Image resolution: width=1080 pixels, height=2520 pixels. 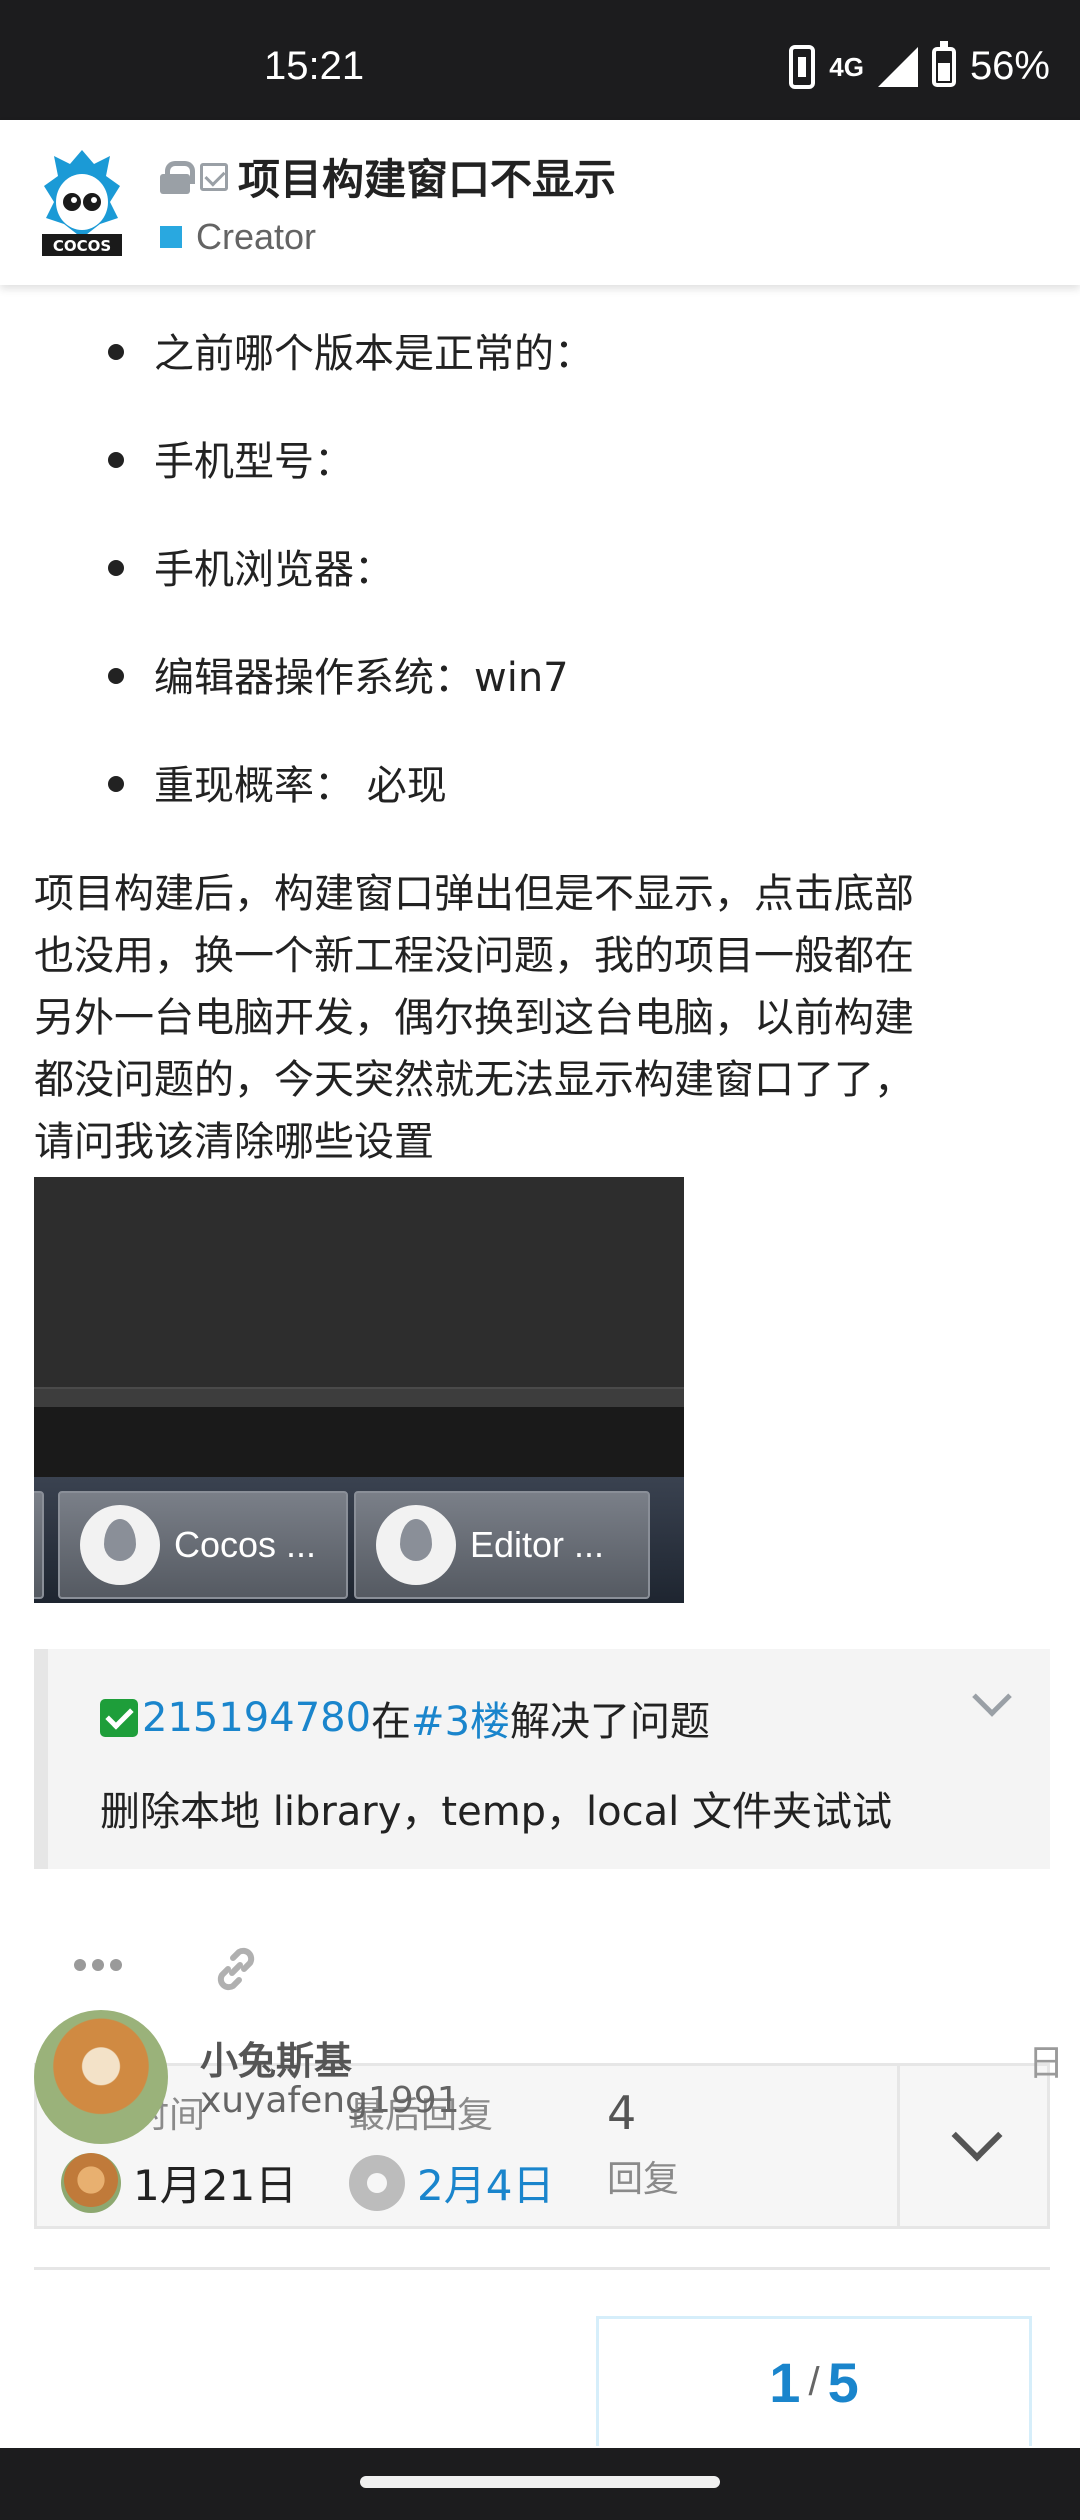 What do you see at coordinates (391, 1722) in the screenshot?
I see `solution-connector: 在` at bounding box center [391, 1722].